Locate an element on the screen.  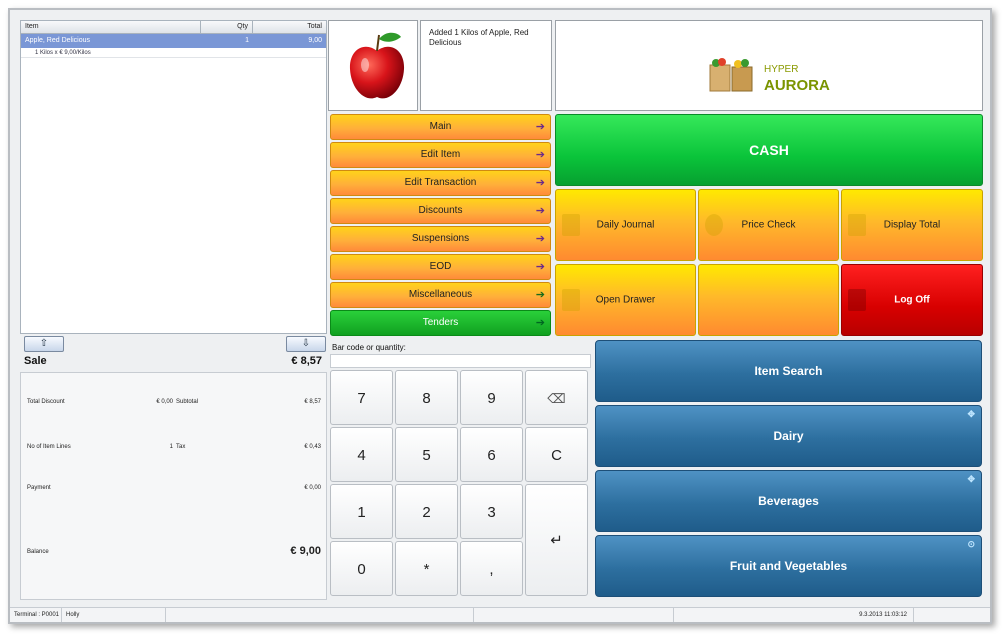
tax-value: € 0,43 is located at coordinates (312, 447).